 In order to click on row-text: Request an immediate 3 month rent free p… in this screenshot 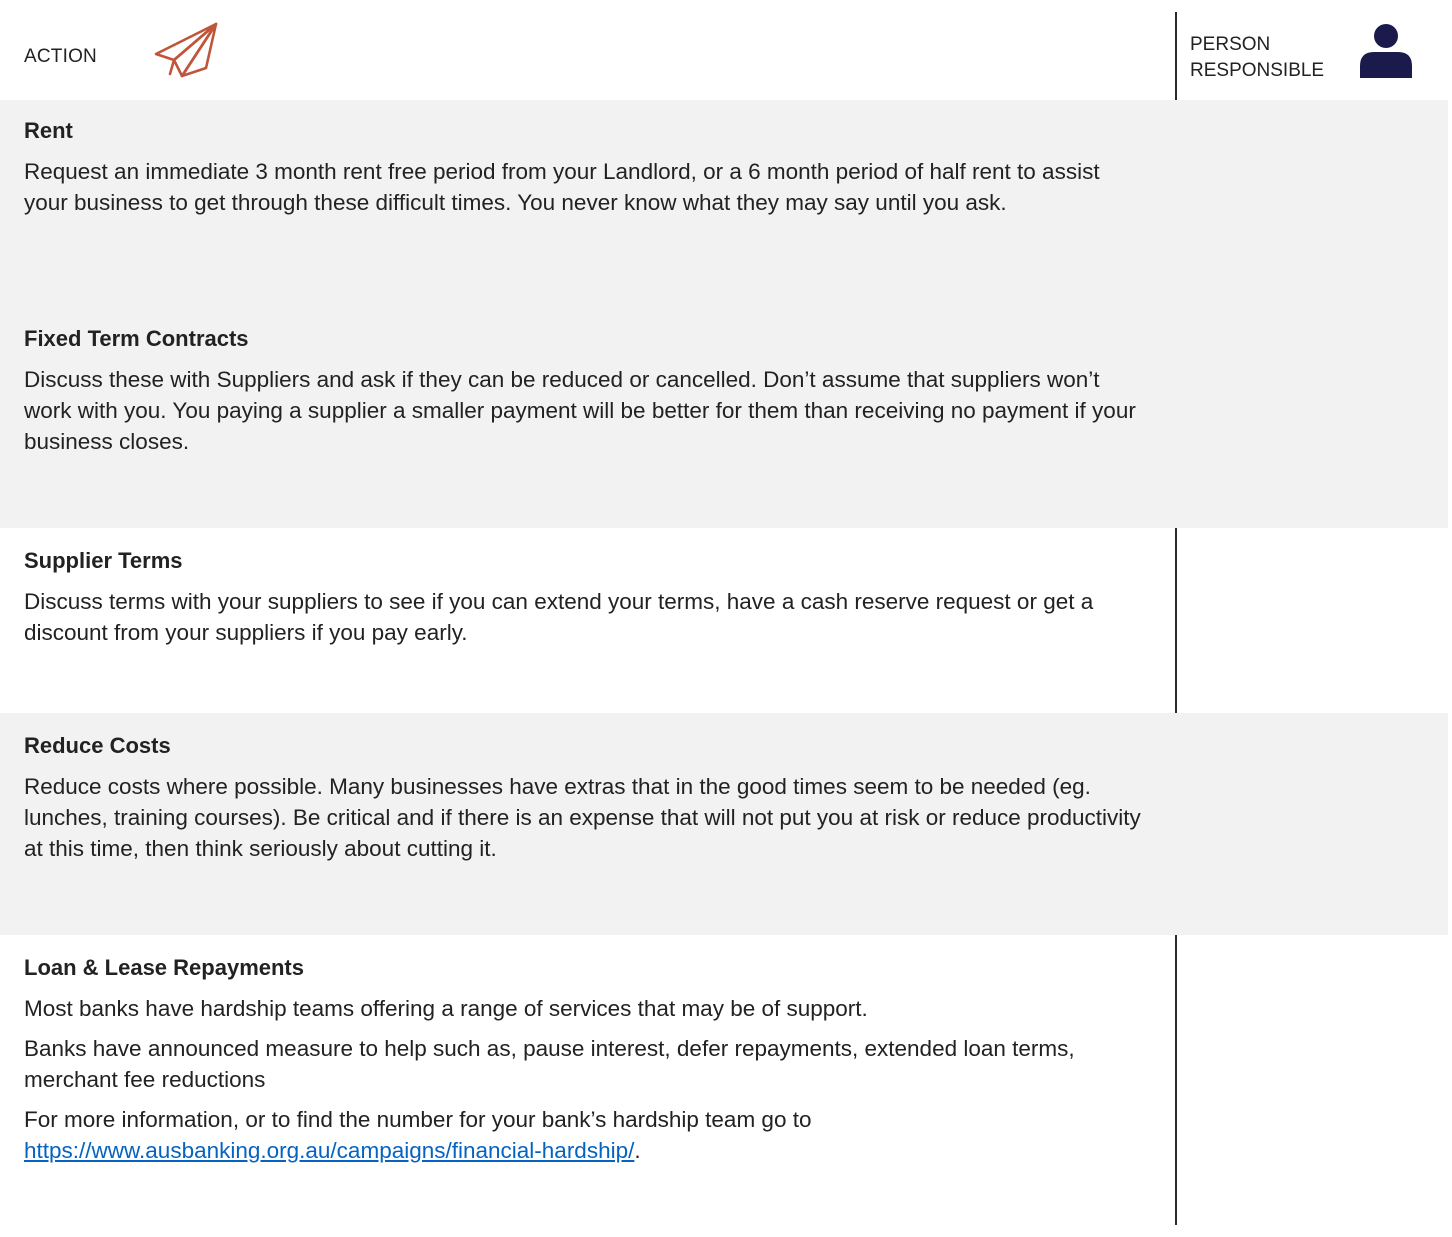, I will do `click(562, 187)`.